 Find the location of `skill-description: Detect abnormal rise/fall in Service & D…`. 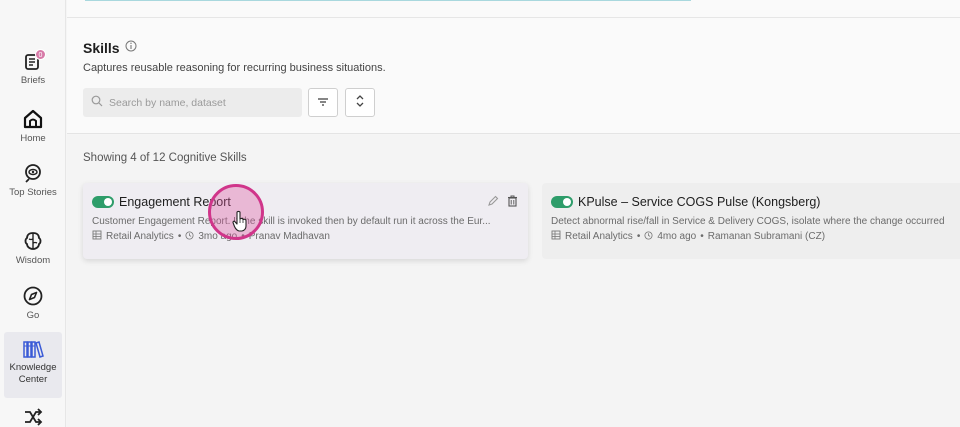

skill-description: Detect abnormal rise/fall in Service & D… is located at coordinates (748, 221).